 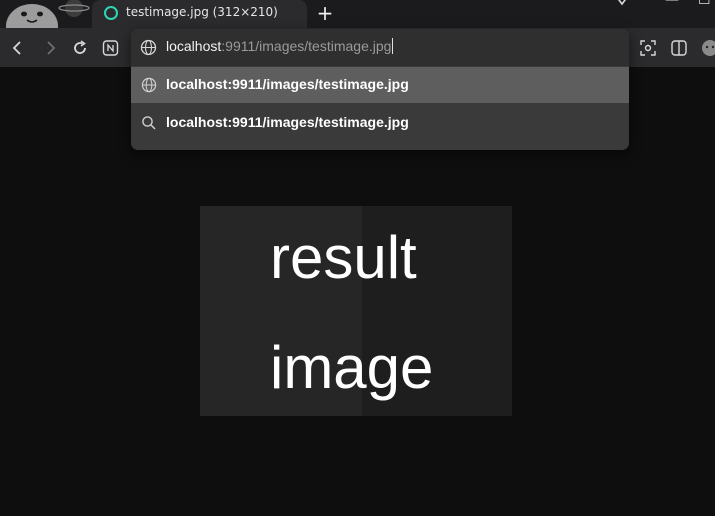 What do you see at coordinates (111, 48) in the screenshot?
I see `reader-n-icon` at bounding box center [111, 48].